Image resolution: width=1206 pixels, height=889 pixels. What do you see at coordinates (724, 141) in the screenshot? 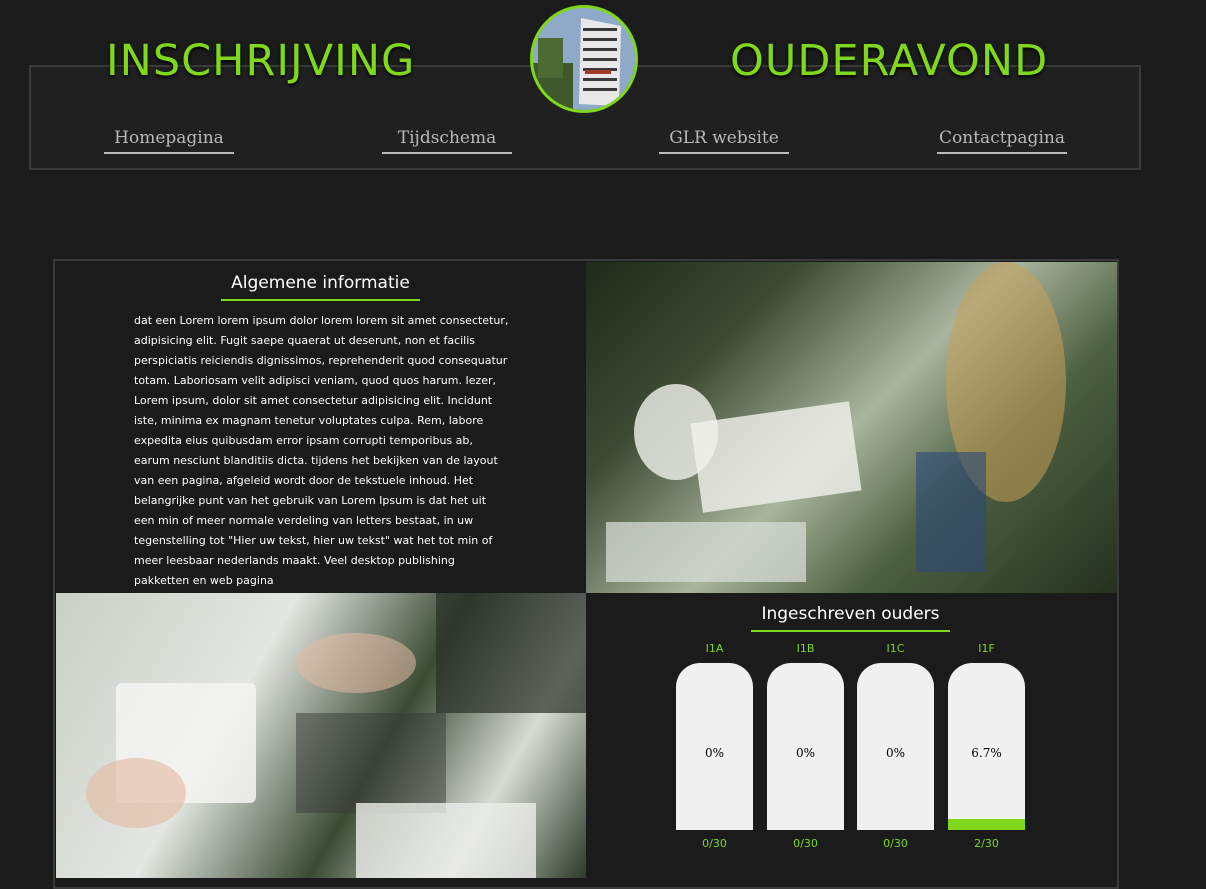
I see `nav-glr-website: GLR website` at bounding box center [724, 141].